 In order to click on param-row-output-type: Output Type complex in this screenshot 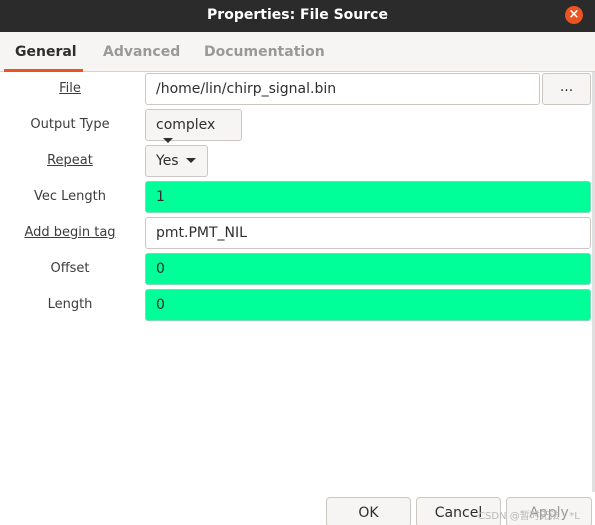, I will do `click(297, 125)`.